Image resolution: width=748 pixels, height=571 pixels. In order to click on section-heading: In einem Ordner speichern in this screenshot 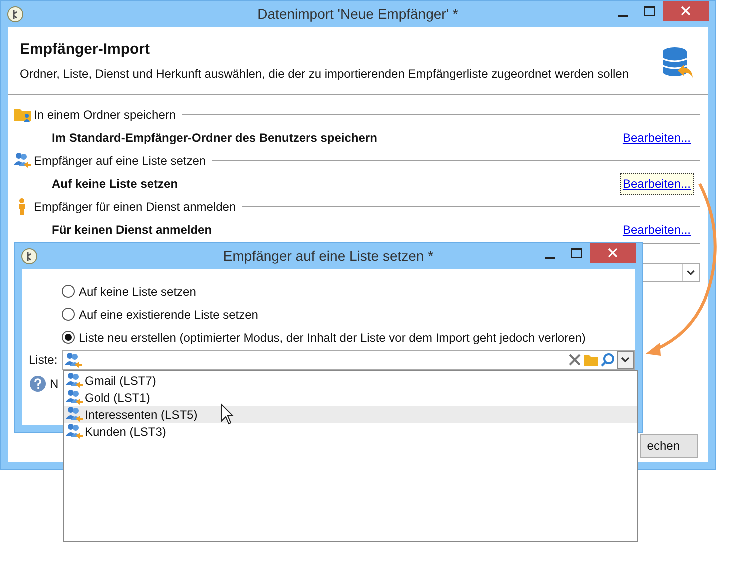, I will do `click(105, 115)`.